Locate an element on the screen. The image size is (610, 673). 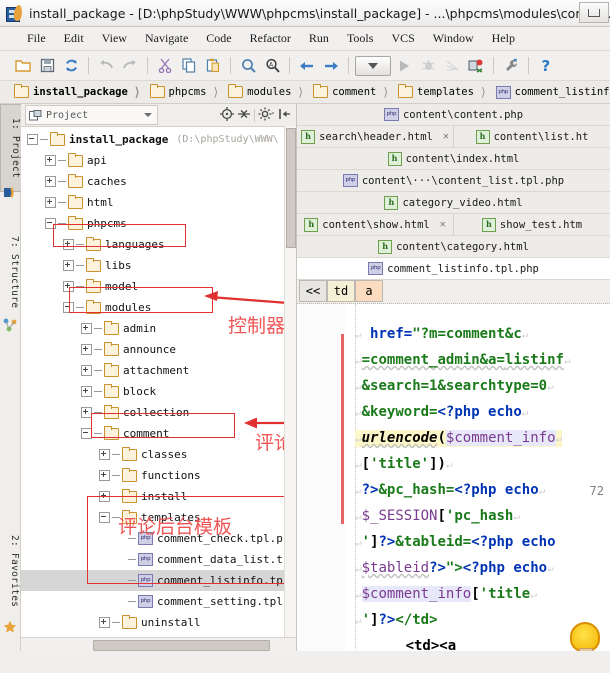
tree-node-comment_data_list: php comment_data_list.t is located at coordinates (158, 559).